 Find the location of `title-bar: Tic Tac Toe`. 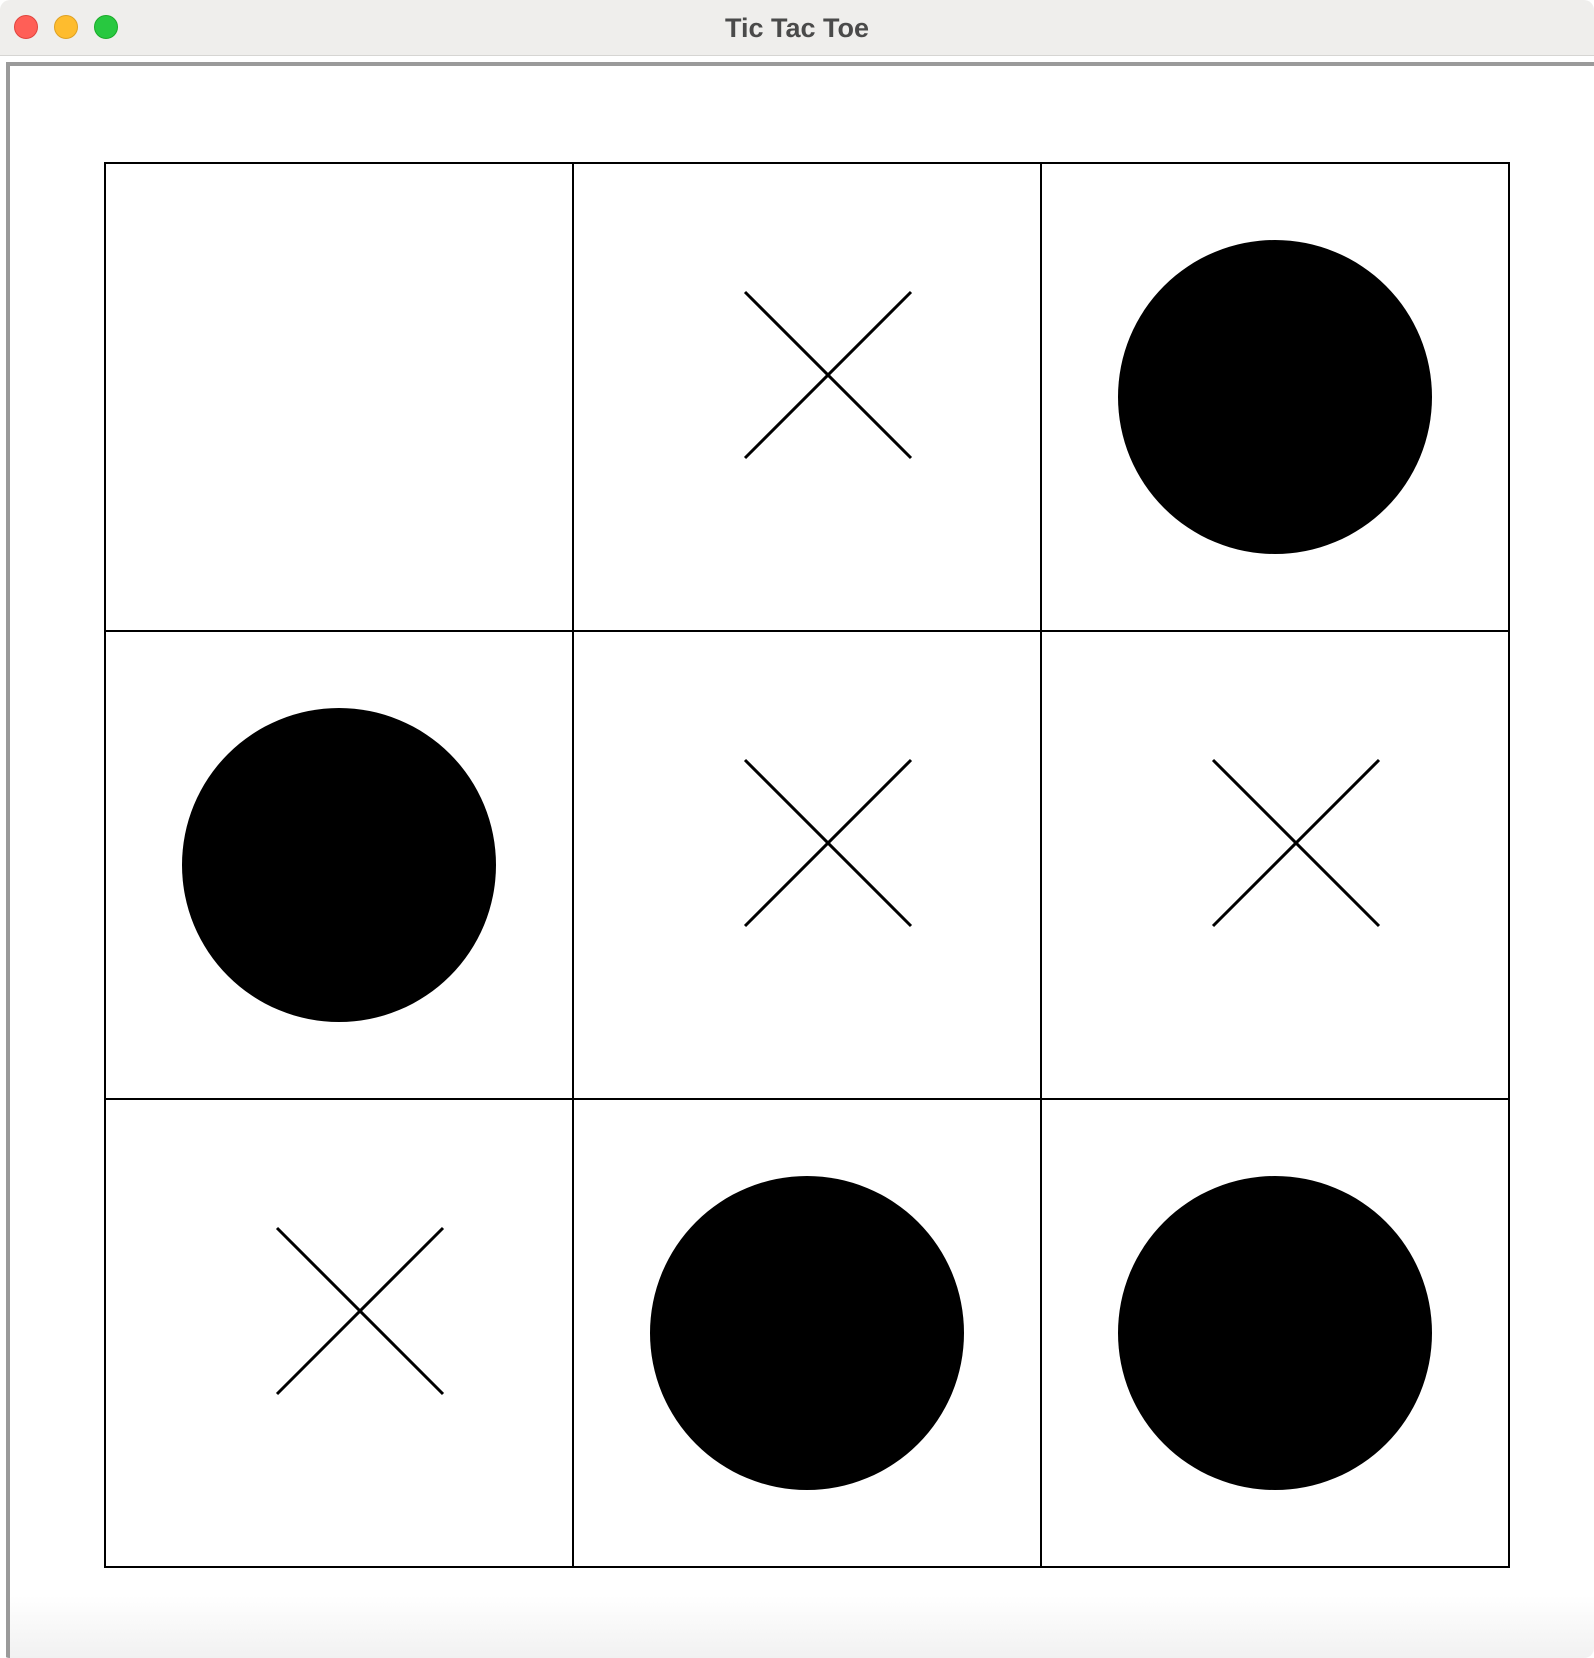

title-bar: Tic Tac Toe is located at coordinates (797, 28).